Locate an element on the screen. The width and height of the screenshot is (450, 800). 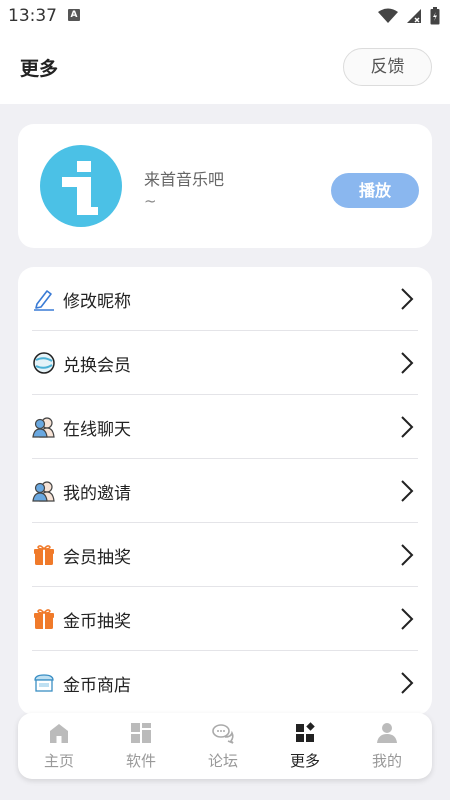
menu-item-edit-nickname: 修改昵称 is located at coordinates (225, 299).